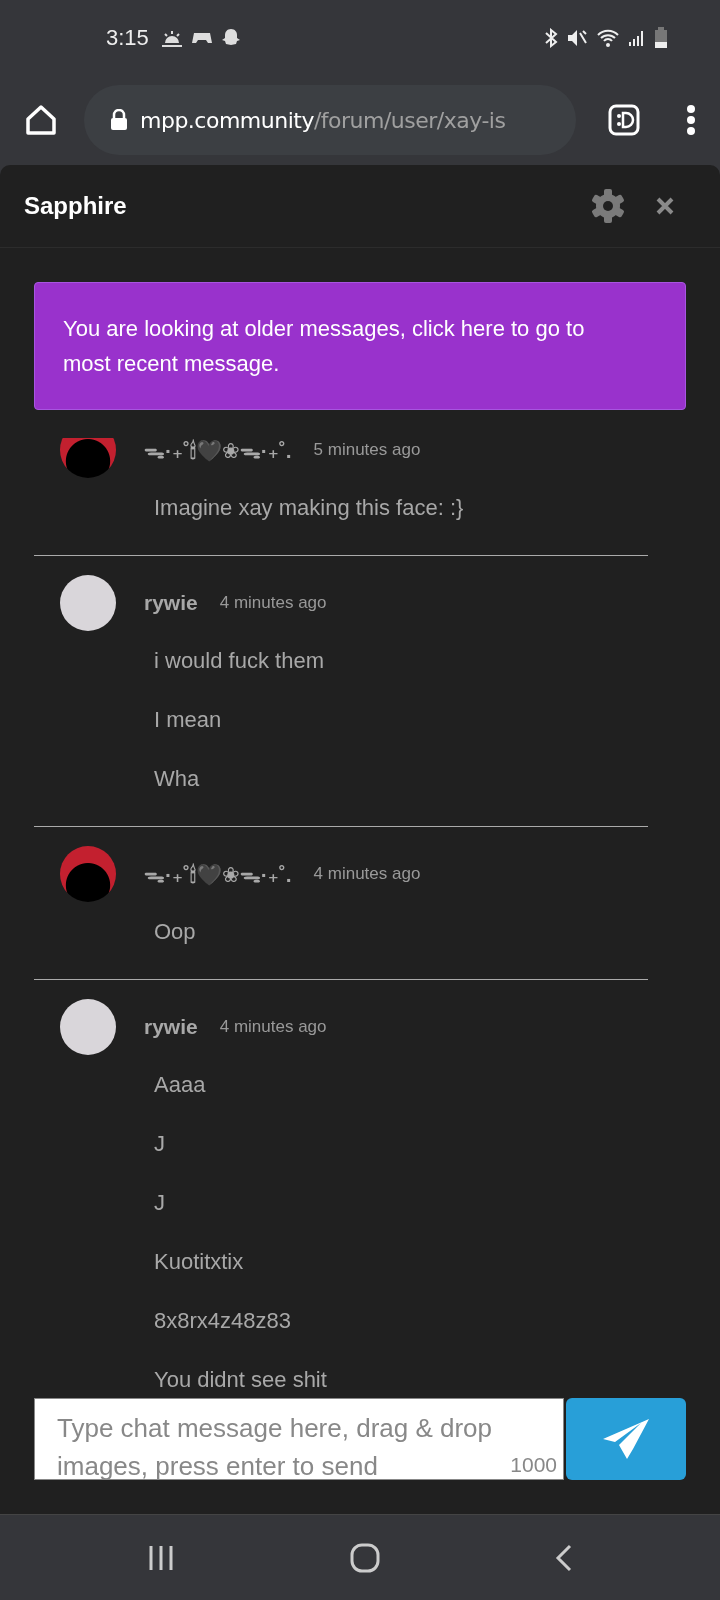  Describe the element at coordinates (365, 1557) in the screenshot. I see `home-button-icon` at that location.